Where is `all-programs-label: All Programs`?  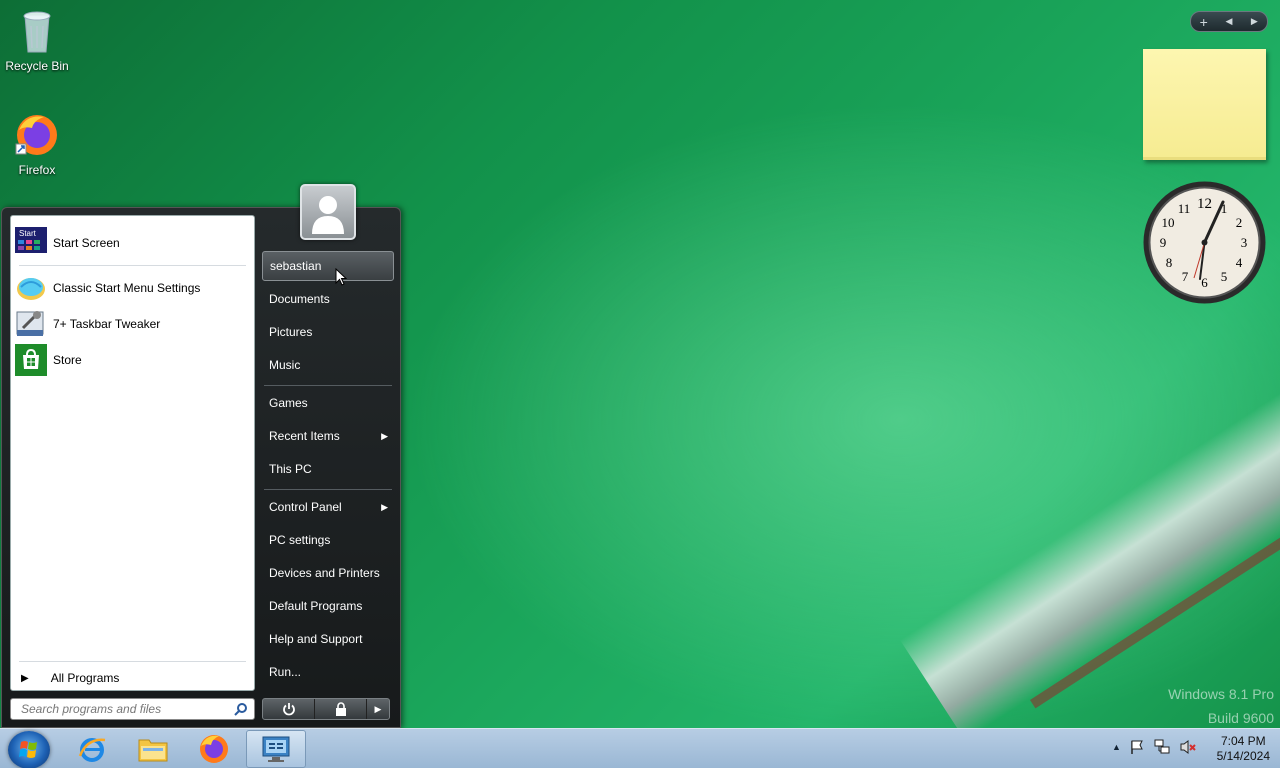 all-programs-label: All Programs is located at coordinates (85, 678).